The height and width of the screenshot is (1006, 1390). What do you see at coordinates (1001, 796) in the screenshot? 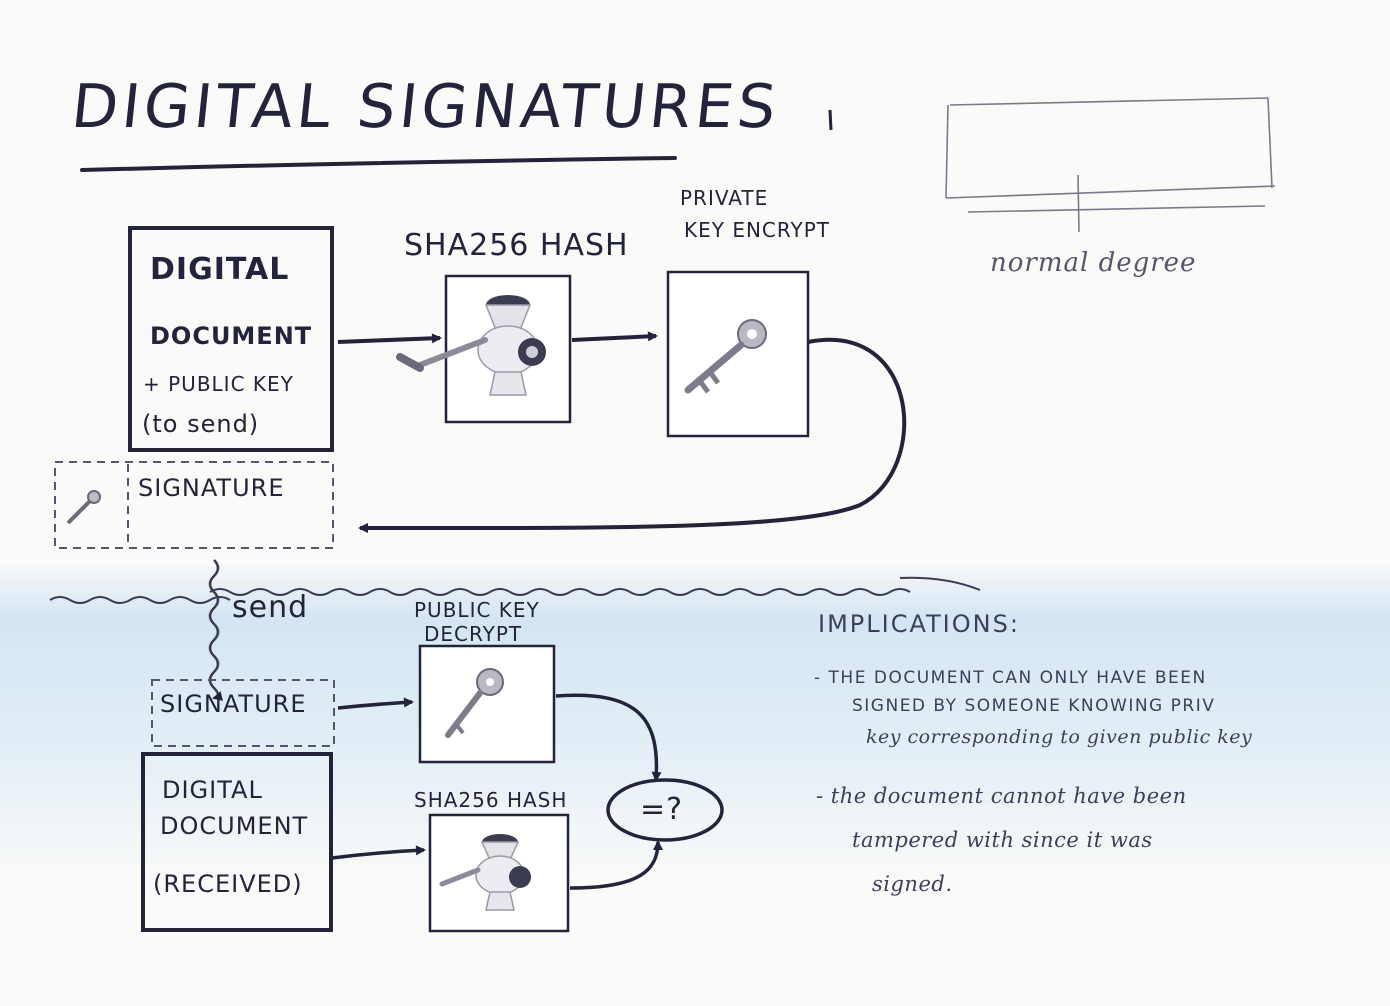
I see `implication-2-line-1: - the document cannot have been` at bounding box center [1001, 796].